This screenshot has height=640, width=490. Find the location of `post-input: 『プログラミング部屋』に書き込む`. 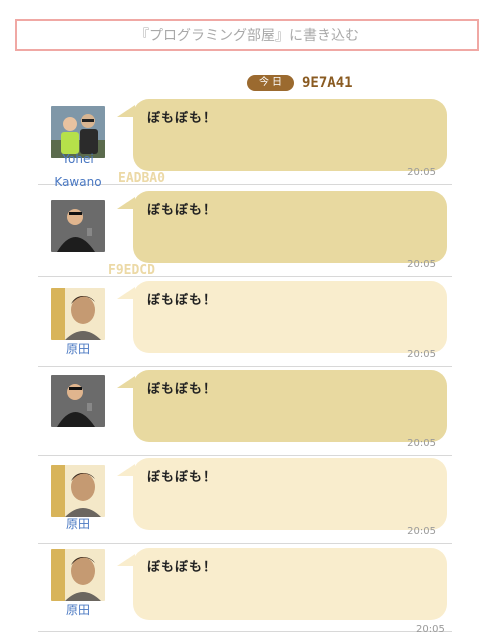

post-input: 『プログラミング部屋』に書き込む is located at coordinates (247, 35).